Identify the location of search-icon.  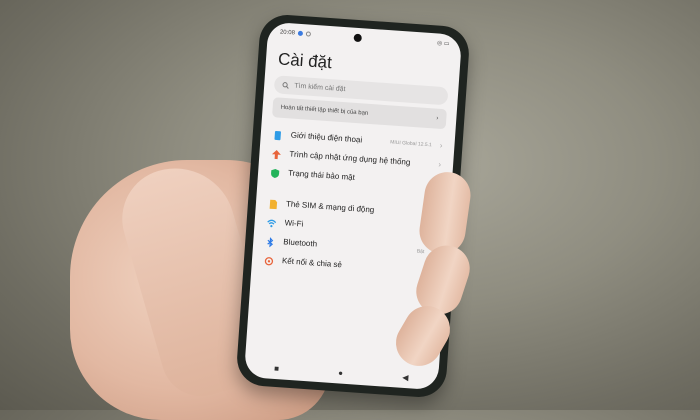
(285, 85).